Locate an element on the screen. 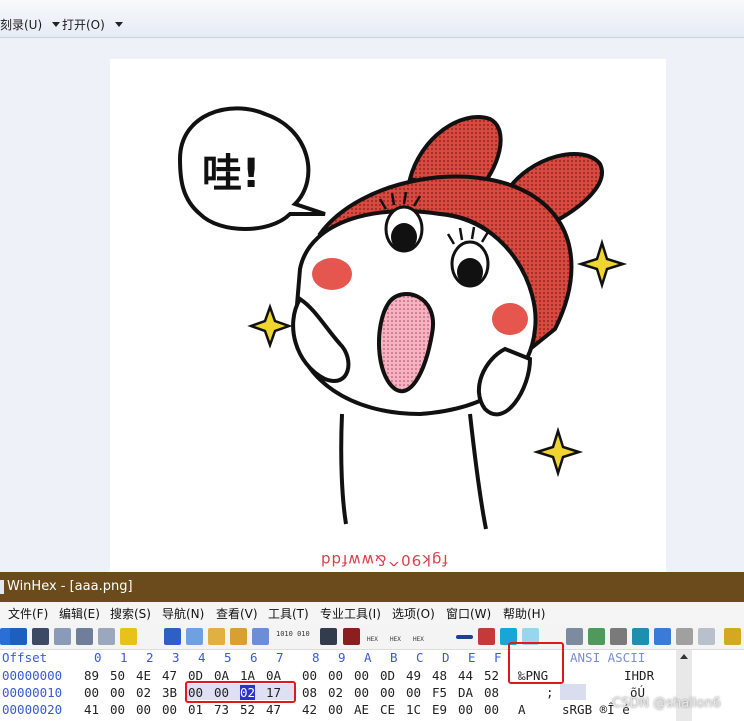  mirrored-caption: fgk90^&wwfdd is located at coordinates (384, 560).